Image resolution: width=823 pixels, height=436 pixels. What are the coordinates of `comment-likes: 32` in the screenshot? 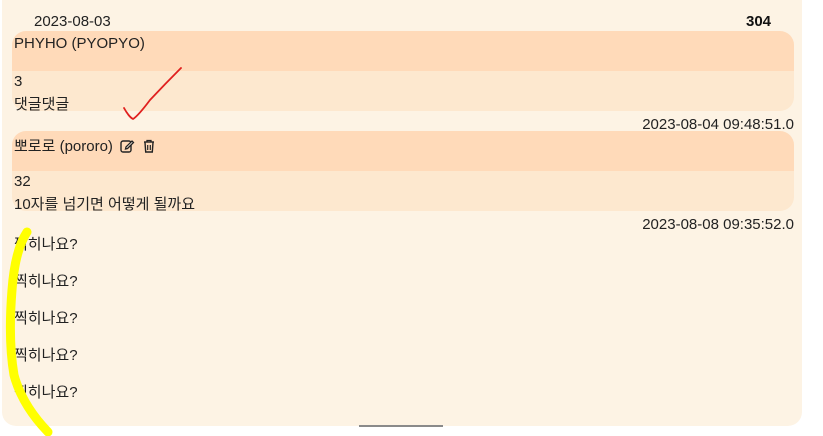 It's located at (22, 181).